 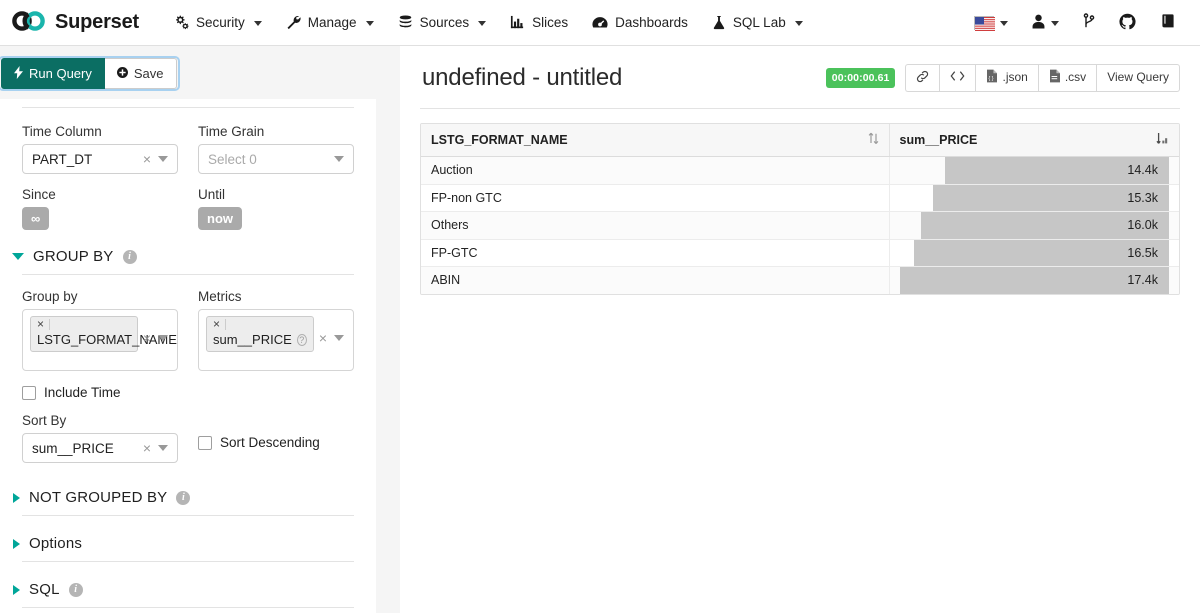 I want to click on brand-home-link: Superset, so click(x=75, y=22).